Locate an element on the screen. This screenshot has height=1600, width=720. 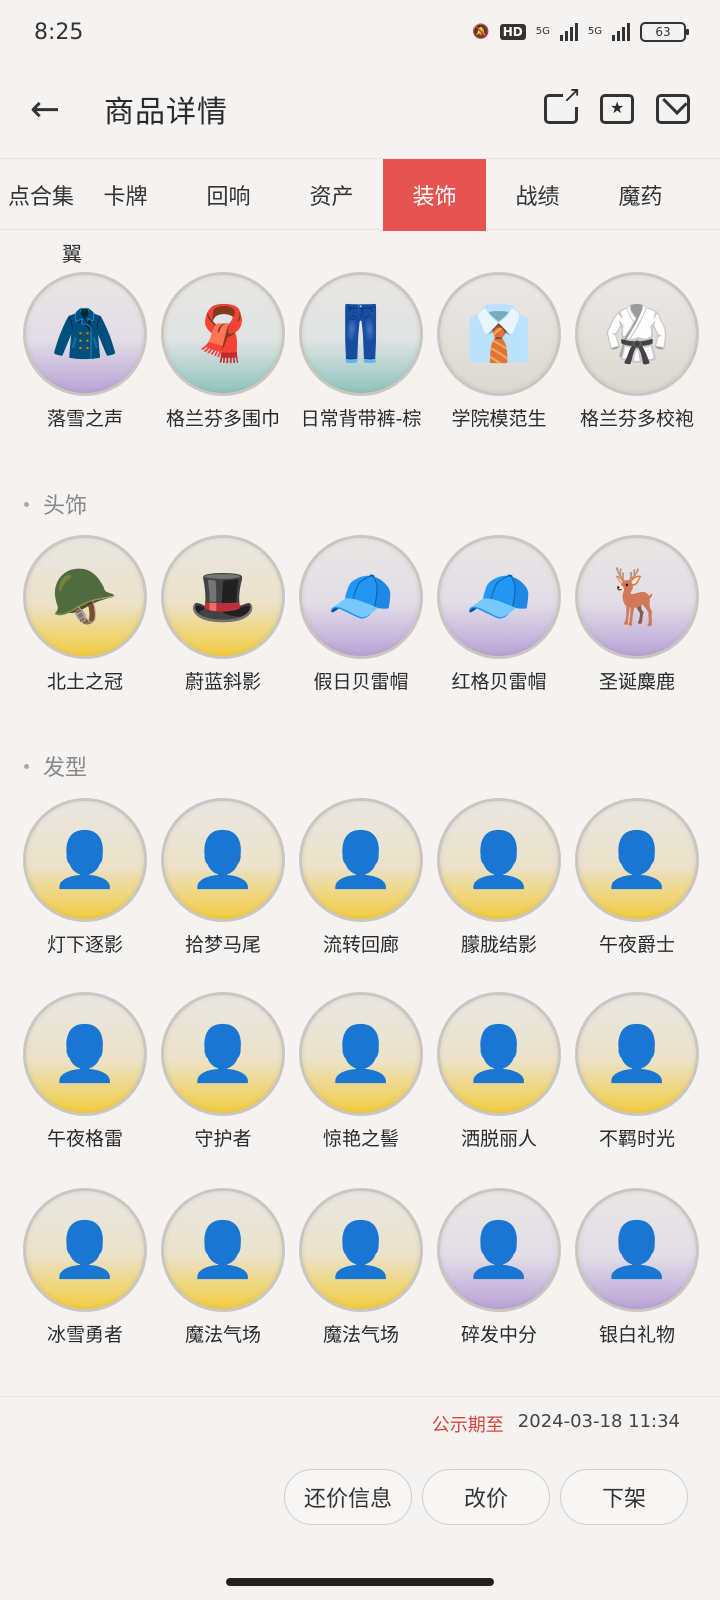
list-item: 👤 惊艳之髻 is located at coordinates (361, 1072).